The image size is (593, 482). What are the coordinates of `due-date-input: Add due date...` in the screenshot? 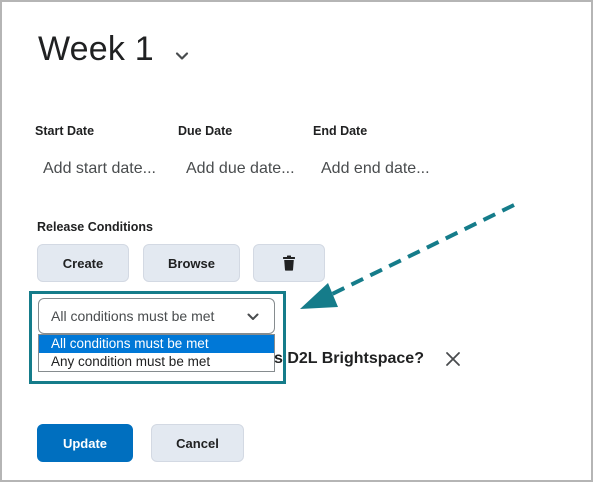 It's located at (240, 169).